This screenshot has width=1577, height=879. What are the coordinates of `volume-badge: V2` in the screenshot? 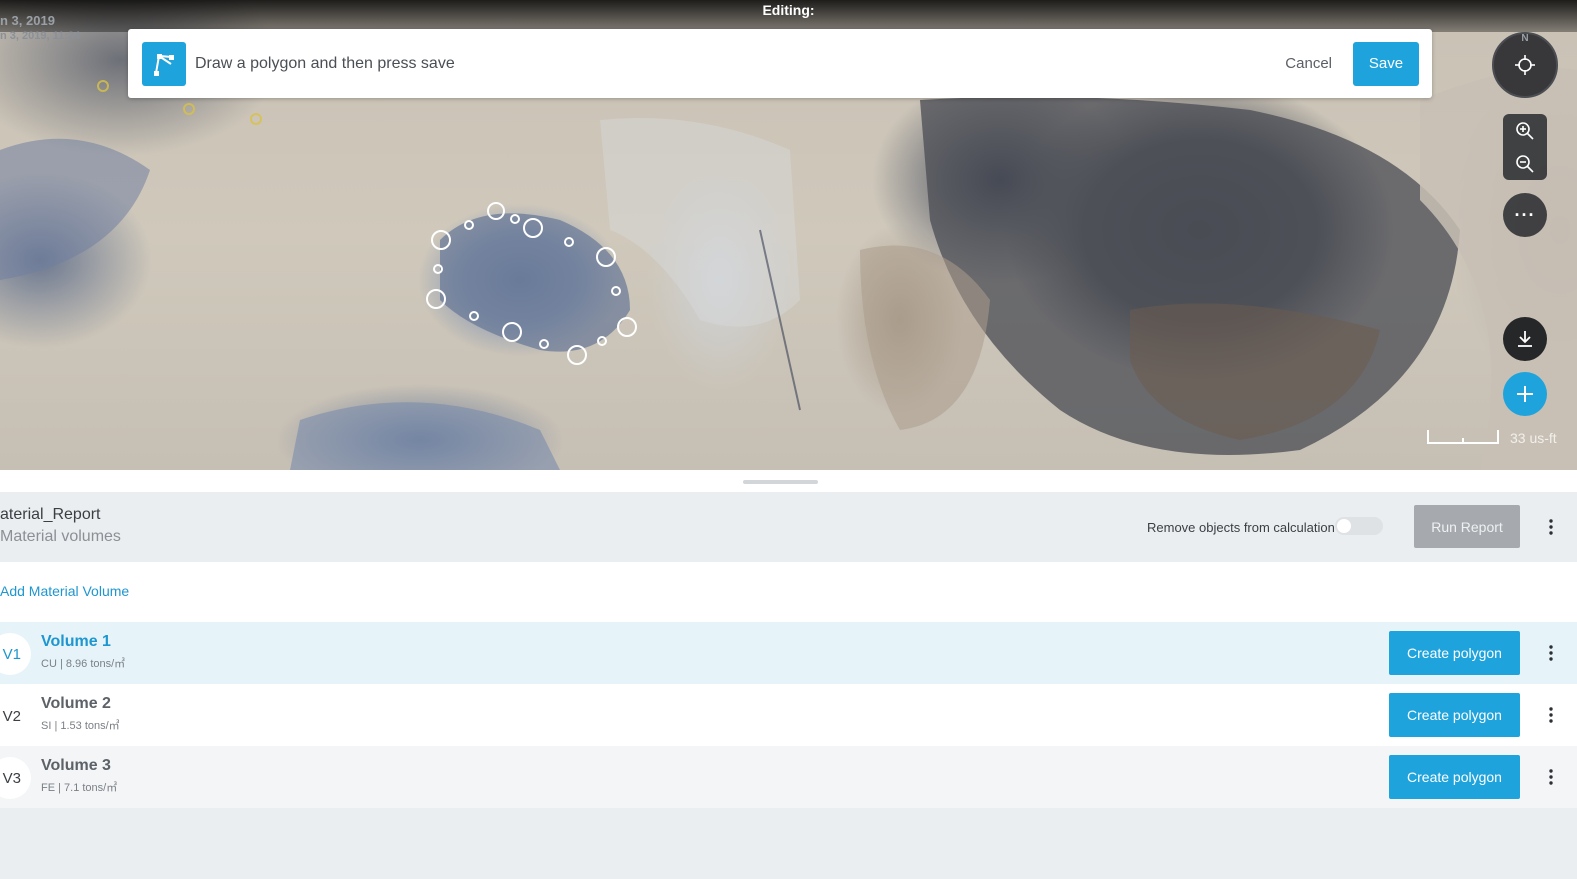 It's located at (15, 716).